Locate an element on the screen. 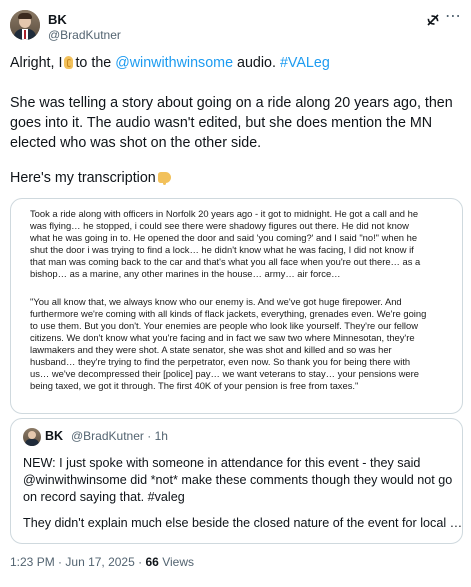  backhand-index-pointing-down-emoji is located at coordinates (164, 178).